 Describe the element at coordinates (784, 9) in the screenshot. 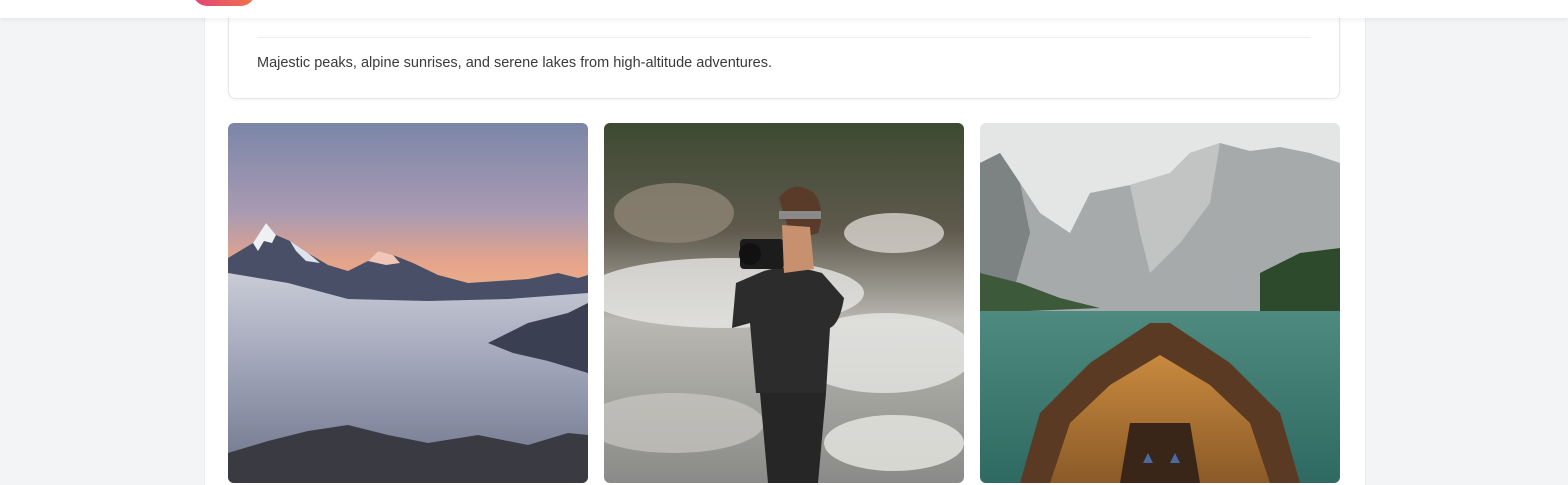

I see `top-navigation-bar` at that location.